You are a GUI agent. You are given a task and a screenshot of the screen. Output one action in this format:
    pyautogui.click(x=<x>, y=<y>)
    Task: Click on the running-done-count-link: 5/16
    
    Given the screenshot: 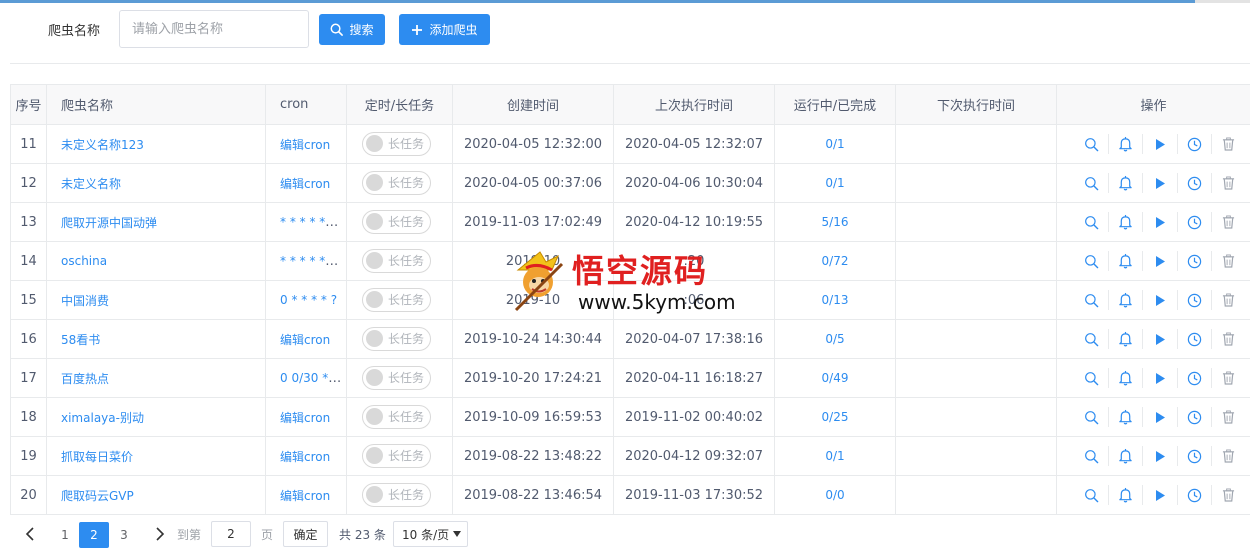 What is the action you would take?
    pyautogui.click(x=835, y=222)
    